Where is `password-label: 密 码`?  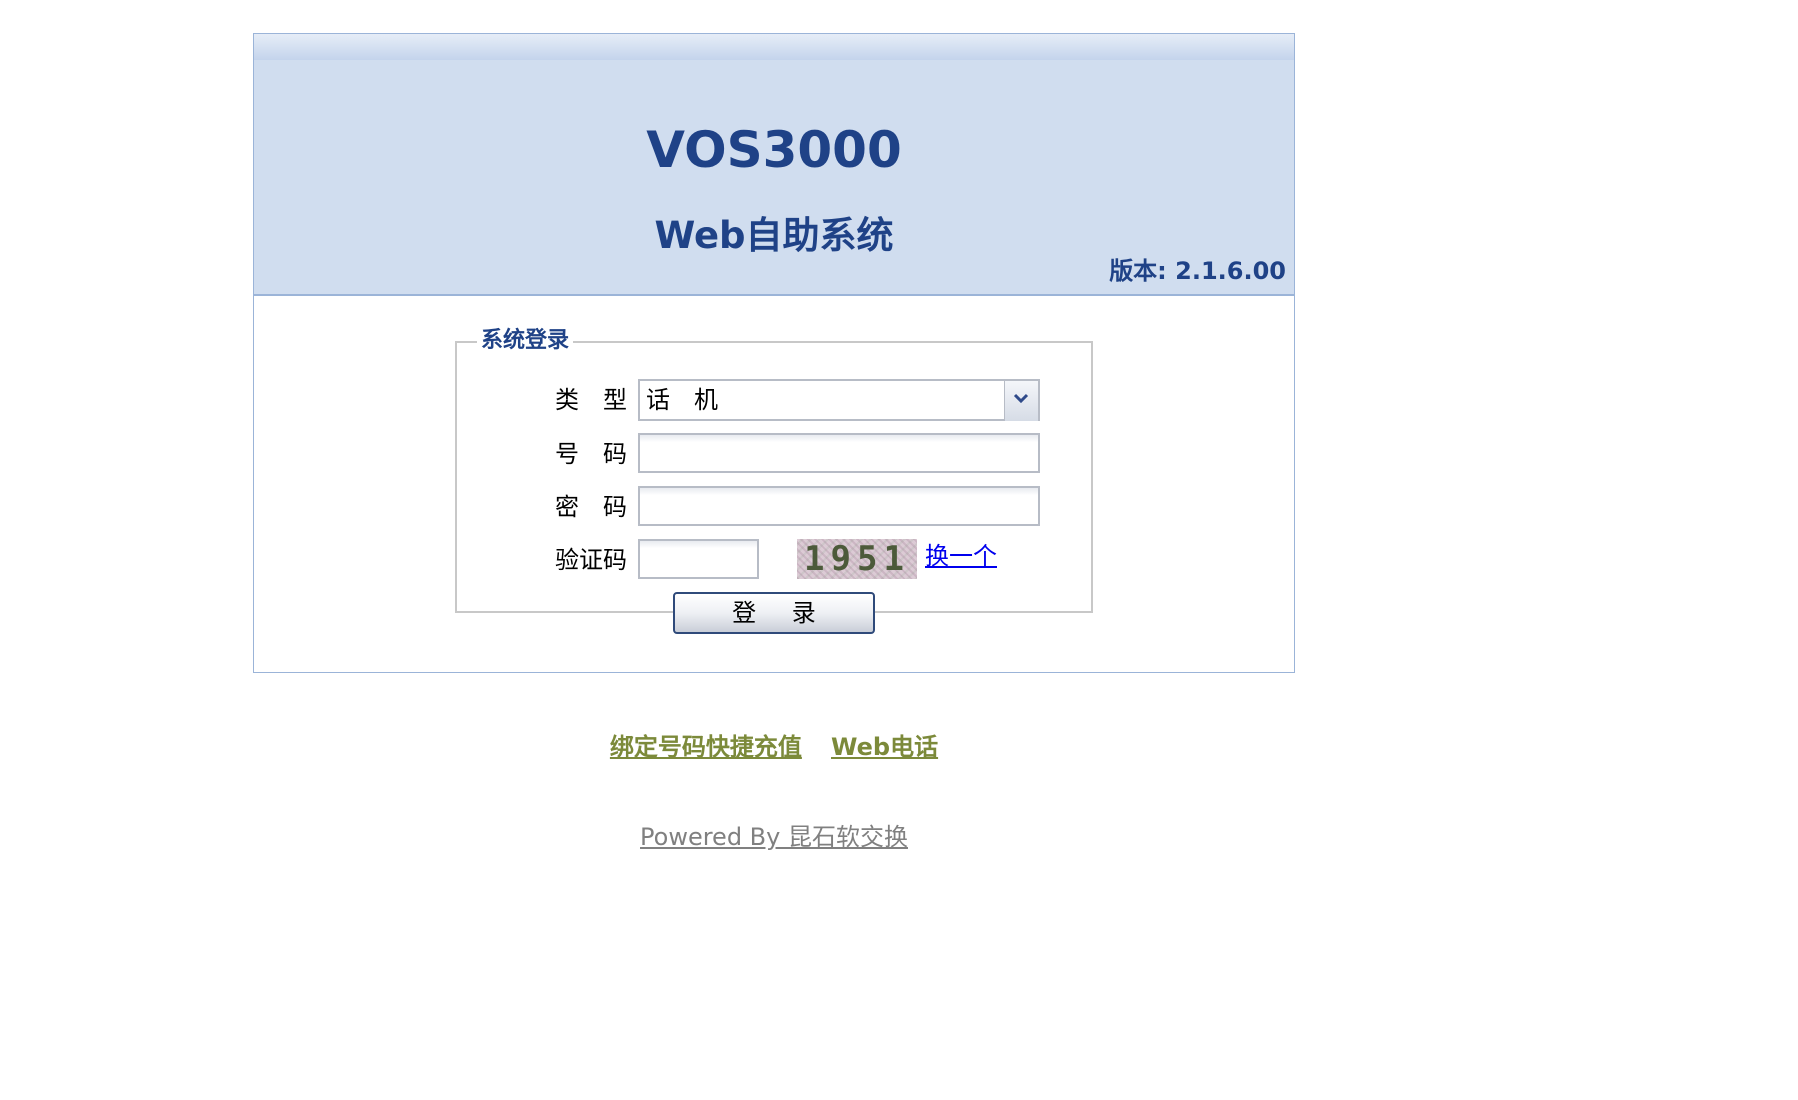 password-label: 密 码 is located at coordinates (591, 507).